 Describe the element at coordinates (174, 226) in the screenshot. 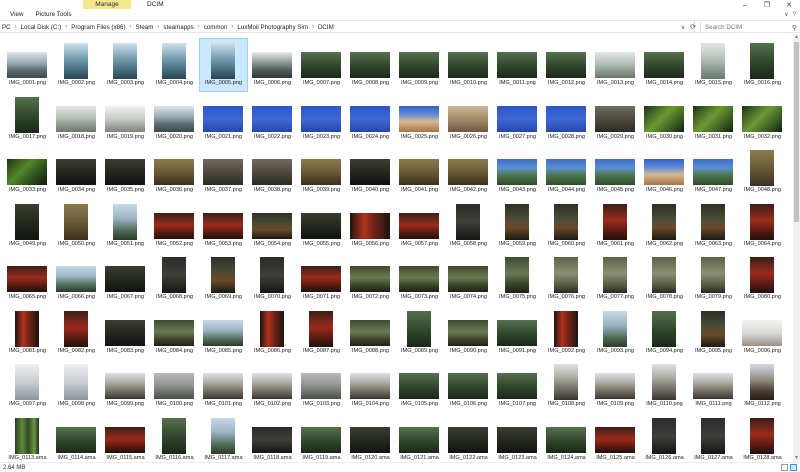

I see `file-item: IMG_0052.png` at that location.